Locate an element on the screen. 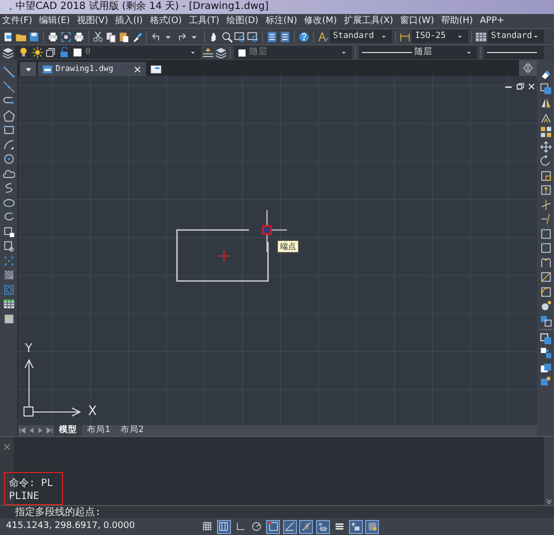 This screenshot has height=535, width=554. swatch-icon is located at coordinates (77, 52).